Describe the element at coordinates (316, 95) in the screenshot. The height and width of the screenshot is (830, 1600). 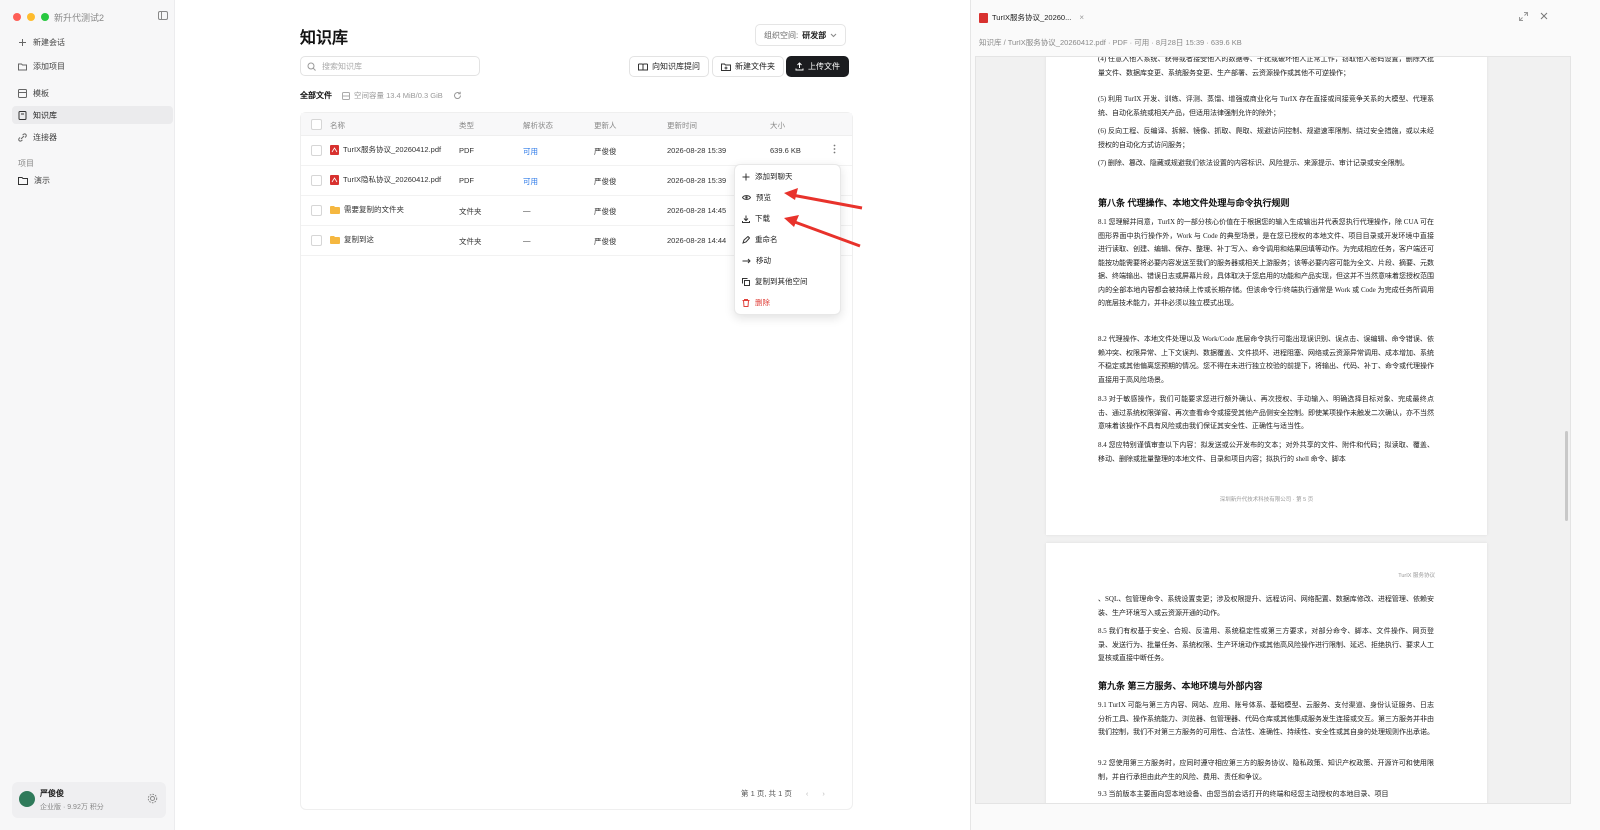
I see `tab-all-files: 全部文件` at that location.